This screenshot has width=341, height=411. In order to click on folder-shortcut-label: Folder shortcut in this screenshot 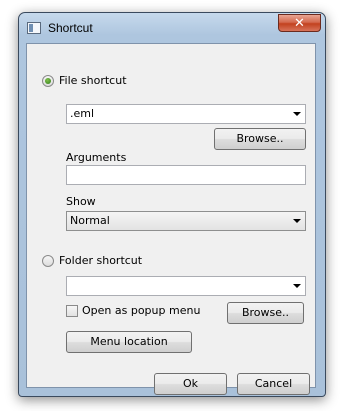, I will do `click(101, 260)`.